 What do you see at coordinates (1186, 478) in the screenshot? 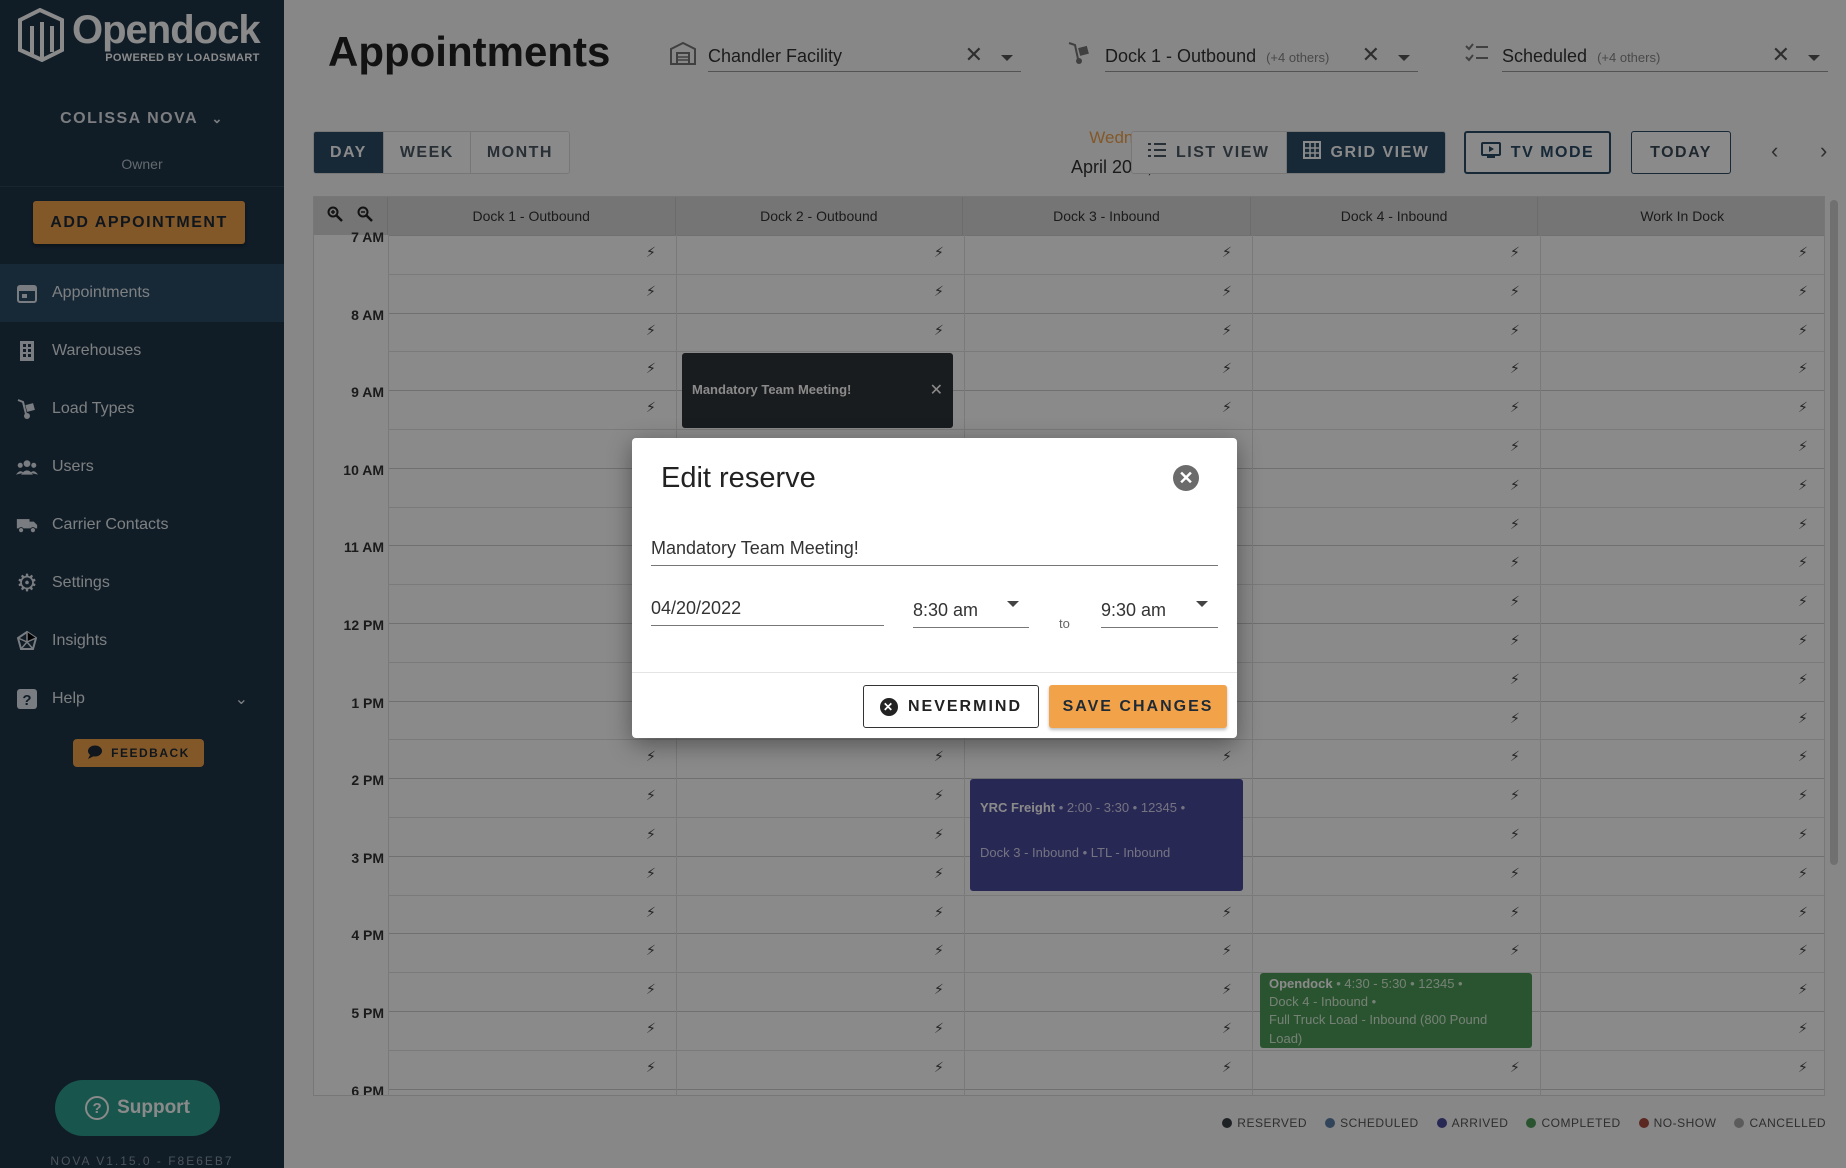
I see `close-icon: ✕` at bounding box center [1186, 478].